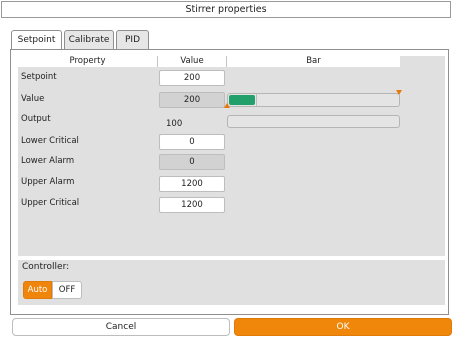 This screenshot has width=453, height=340. What do you see at coordinates (192, 78) in the screenshot?
I see `setpoint-input: 200` at bounding box center [192, 78].